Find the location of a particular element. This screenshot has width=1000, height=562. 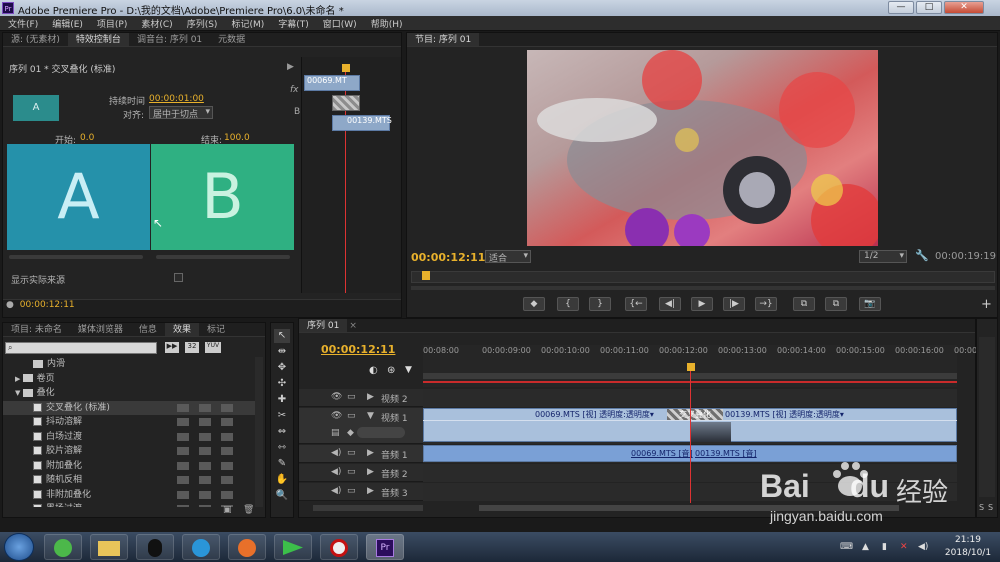

effects-folder: 内滑 is located at coordinates (131, 364).